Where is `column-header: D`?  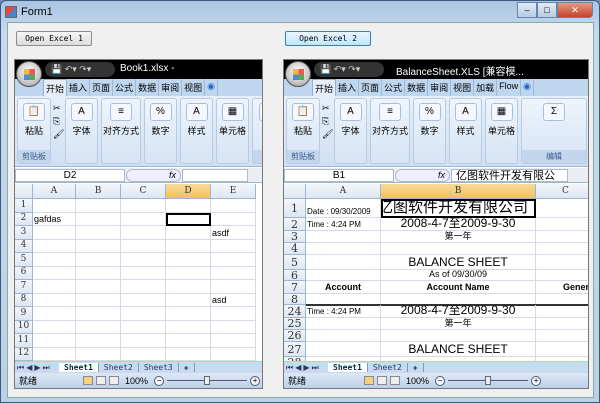
column-header: D is located at coordinates (188, 191).